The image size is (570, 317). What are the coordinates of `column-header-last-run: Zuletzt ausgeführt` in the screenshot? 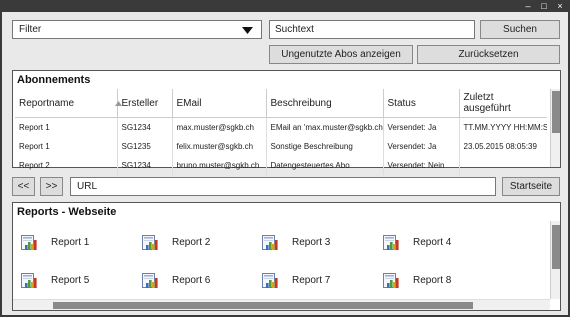 It's located at (502, 103).